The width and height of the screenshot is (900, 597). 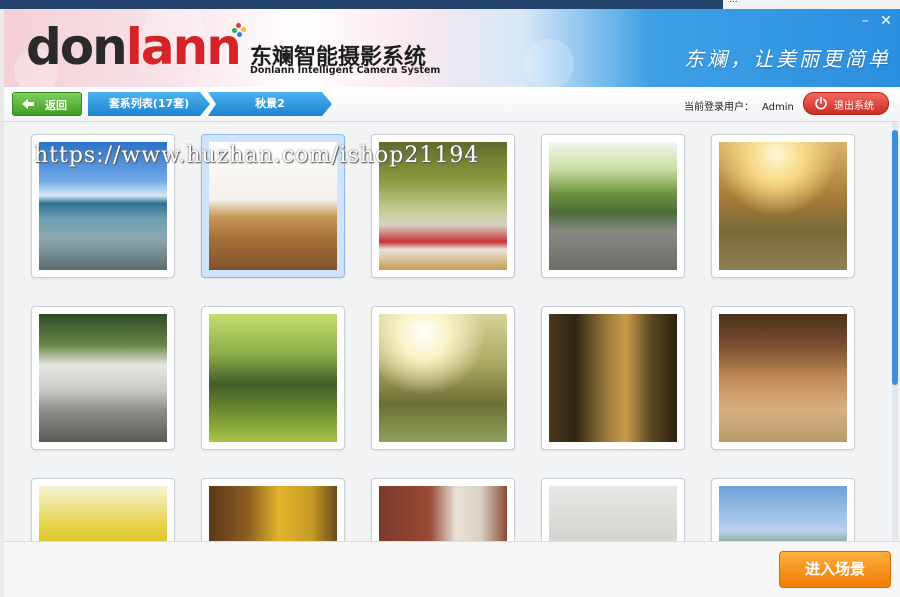 I want to click on scene-thumbnail-brick-wall-sunlight, so click(x=783, y=378).